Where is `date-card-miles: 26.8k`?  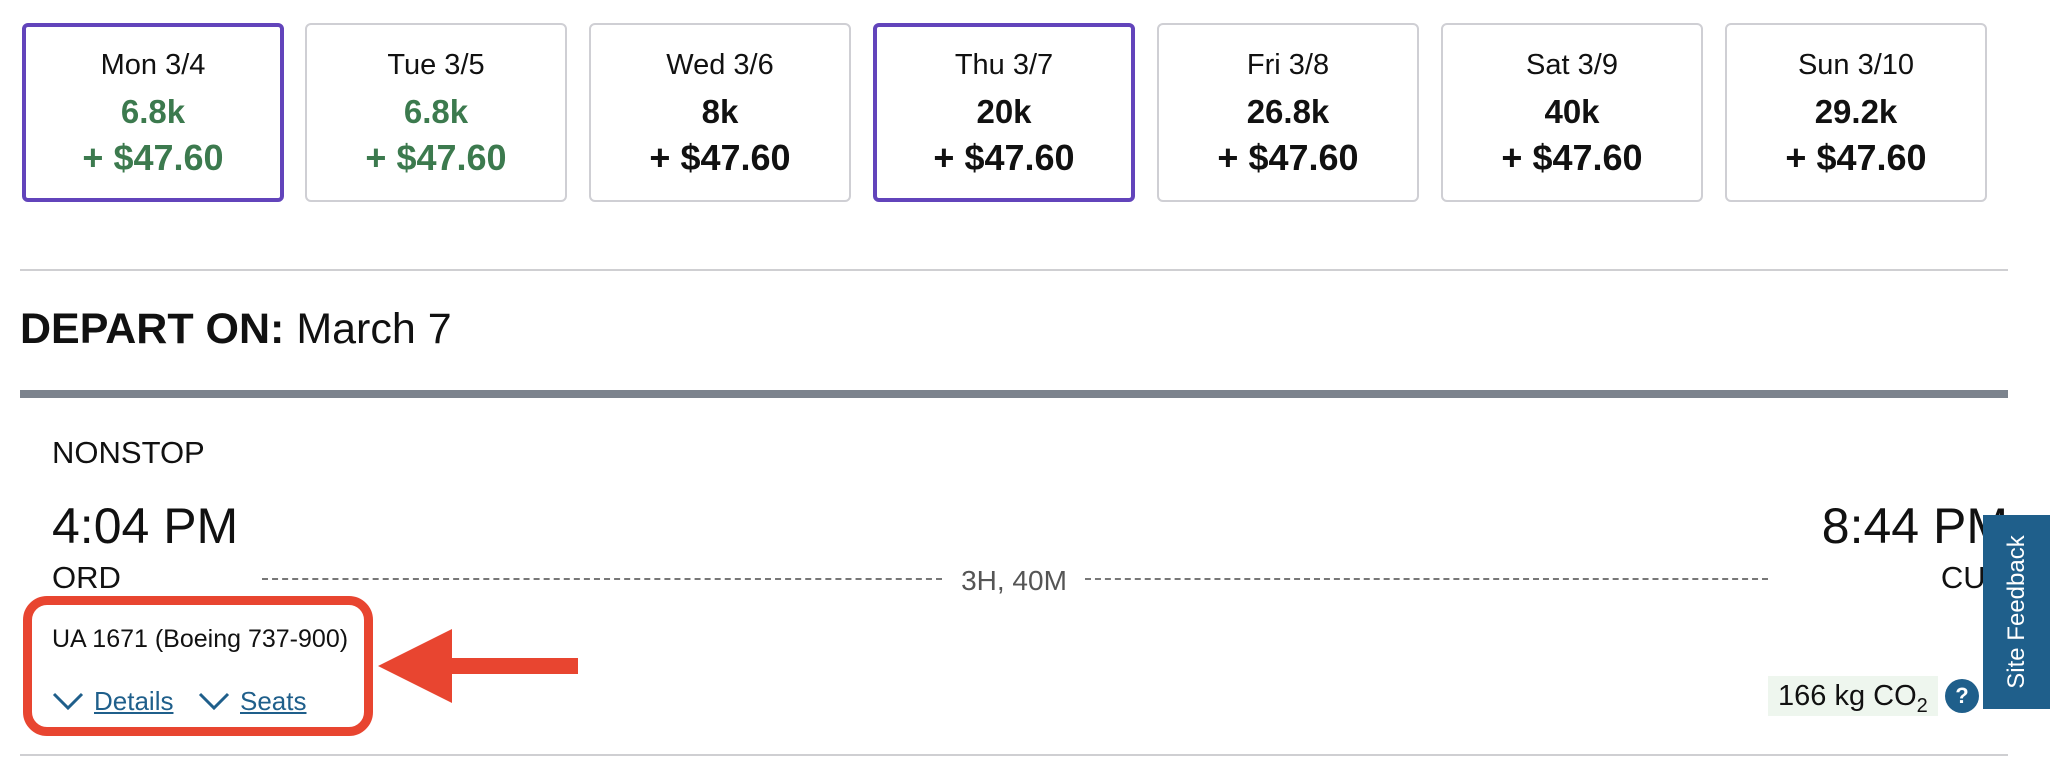
date-card-miles: 26.8k is located at coordinates (1288, 111).